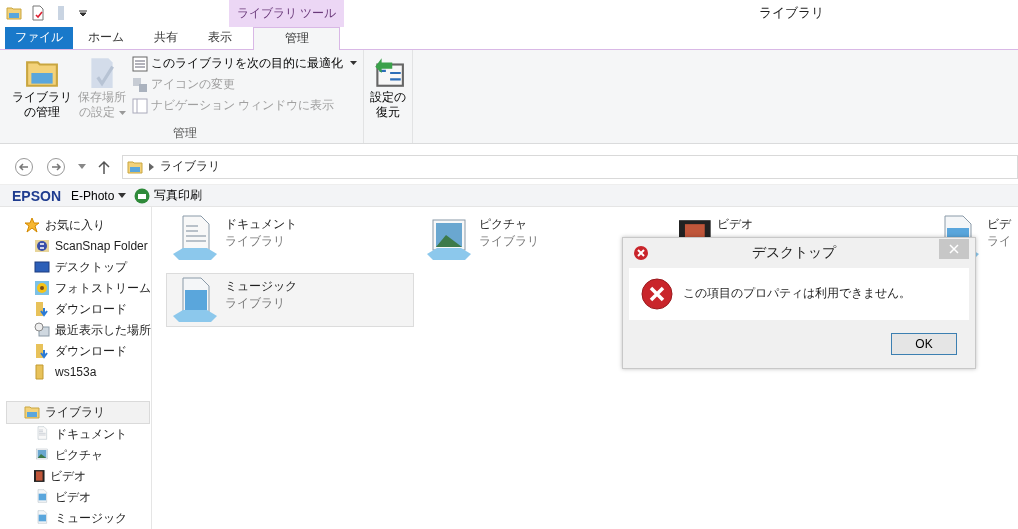 The width and height of the screenshot is (1018, 529). I want to click on document-check-icon, so click(38, 13).